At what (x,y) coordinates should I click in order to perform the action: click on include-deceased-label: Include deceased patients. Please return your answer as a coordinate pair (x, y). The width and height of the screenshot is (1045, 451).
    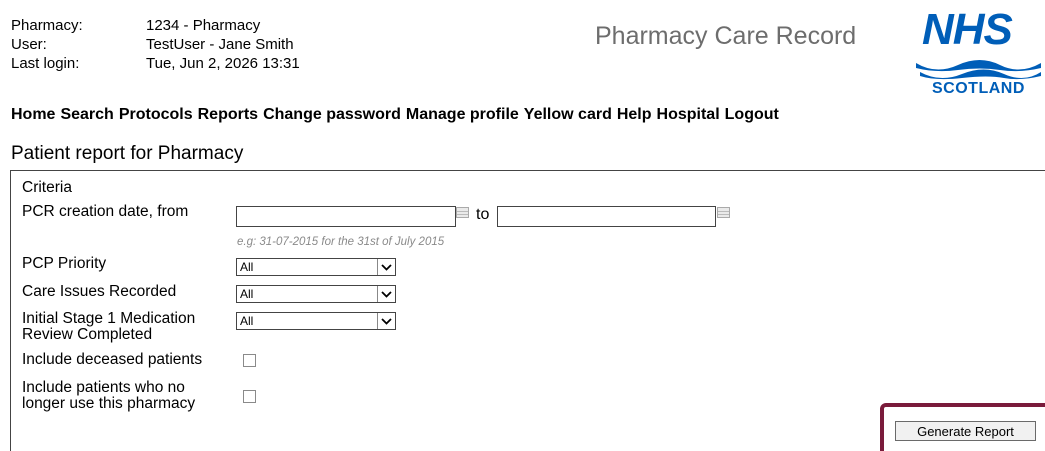
    Looking at the image, I should click on (112, 359).